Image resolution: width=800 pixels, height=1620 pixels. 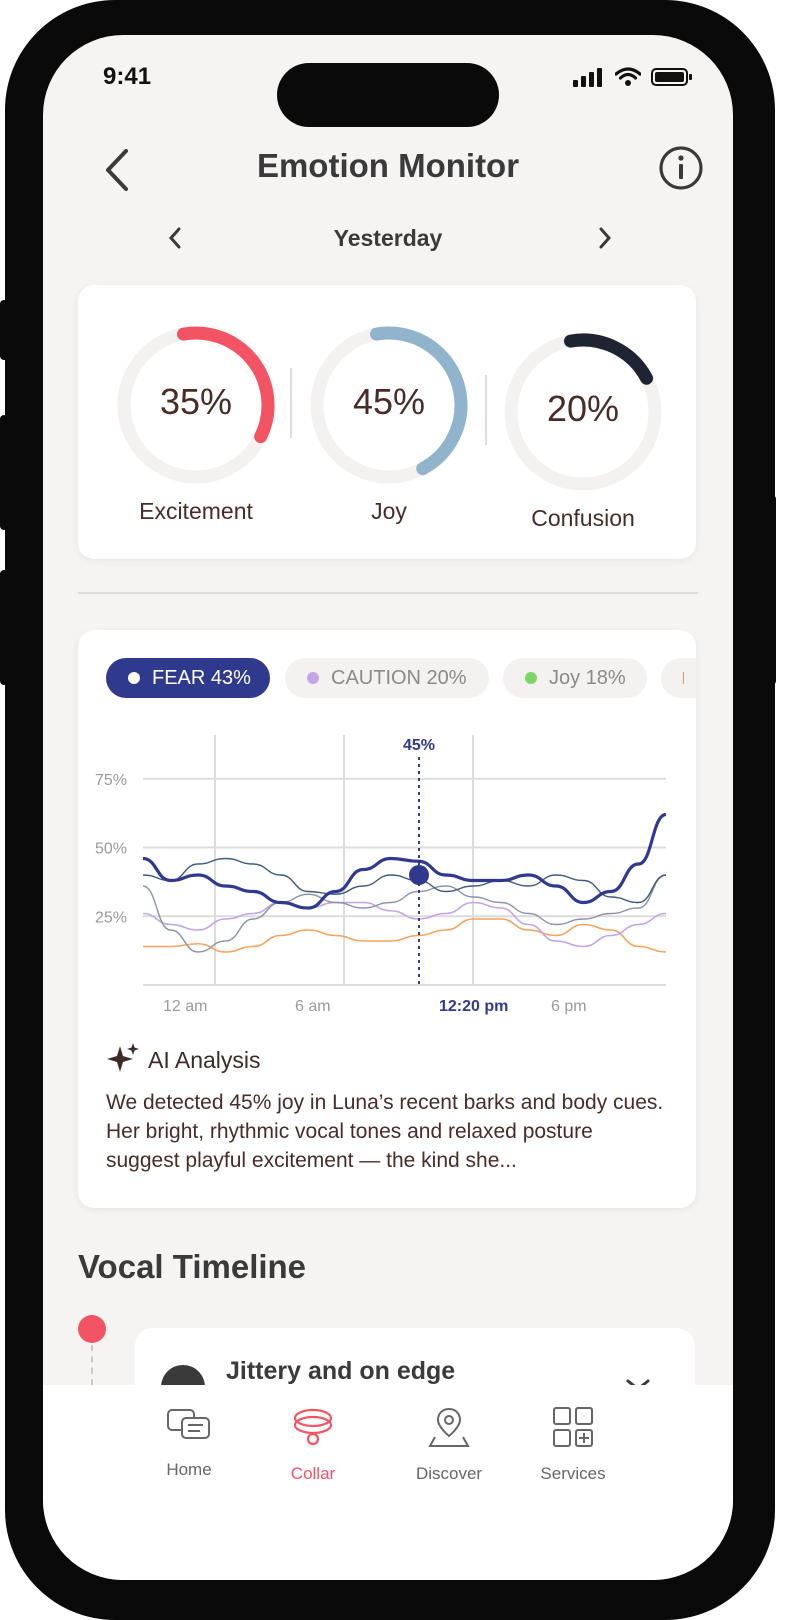 What do you see at coordinates (313, 1427) in the screenshot?
I see `collar-icon` at bounding box center [313, 1427].